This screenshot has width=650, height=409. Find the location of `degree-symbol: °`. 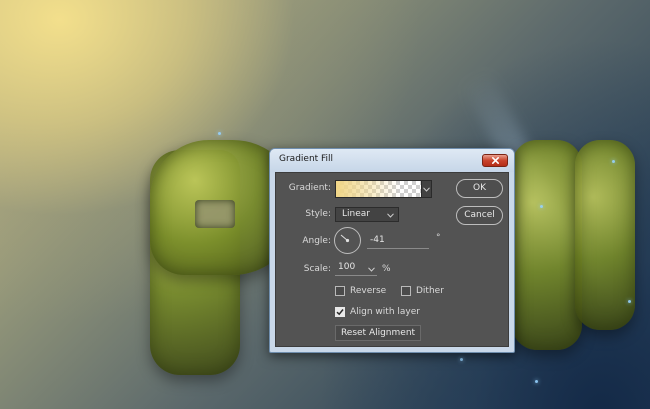

degree-symbol: ° is located at coordinates (438, 238).